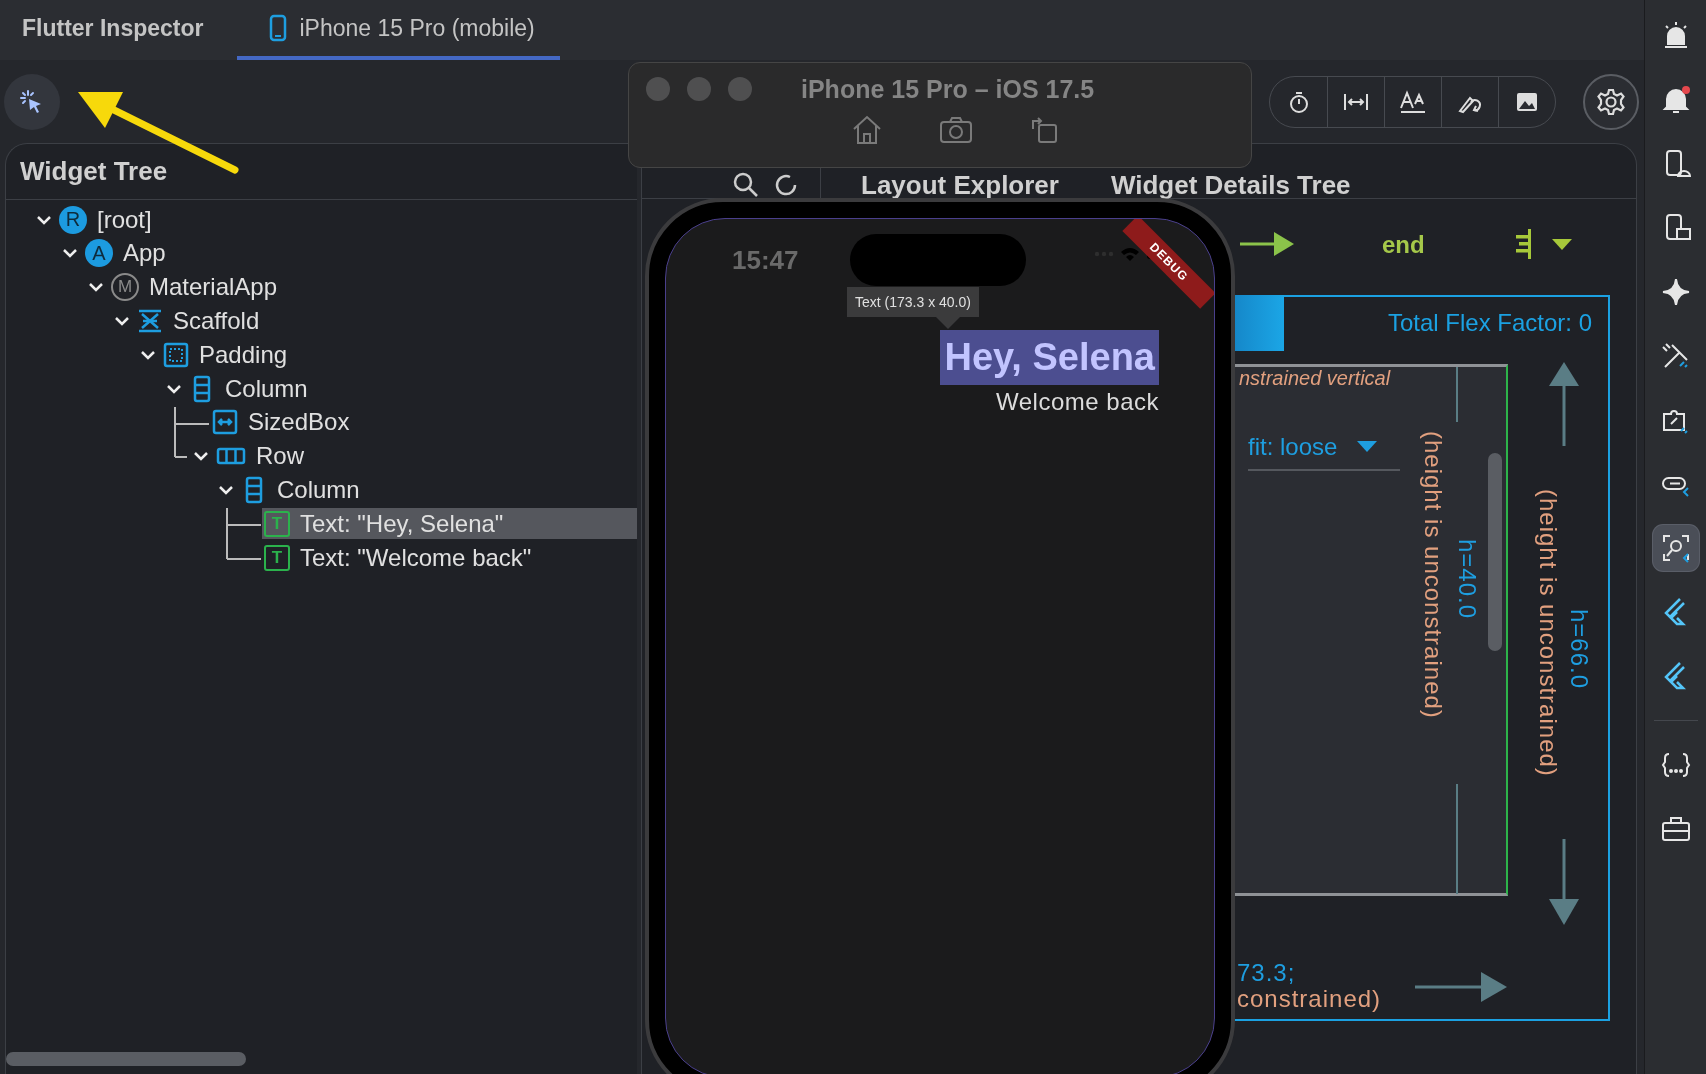 The image size is (1706, 1074). What do you see at coordinates (1564, 404) in the screenshot?
I see `up-arrow-icon` at bounding box center [1564, 404].